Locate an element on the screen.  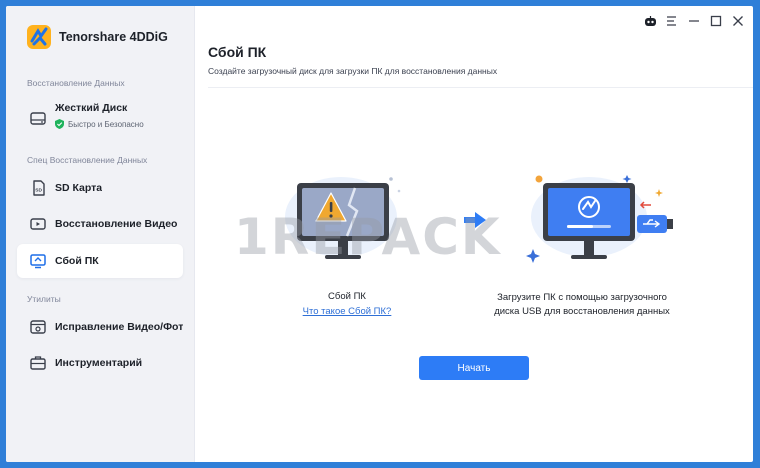
sd-card-icon: SD is located at coordinates (39, 188).